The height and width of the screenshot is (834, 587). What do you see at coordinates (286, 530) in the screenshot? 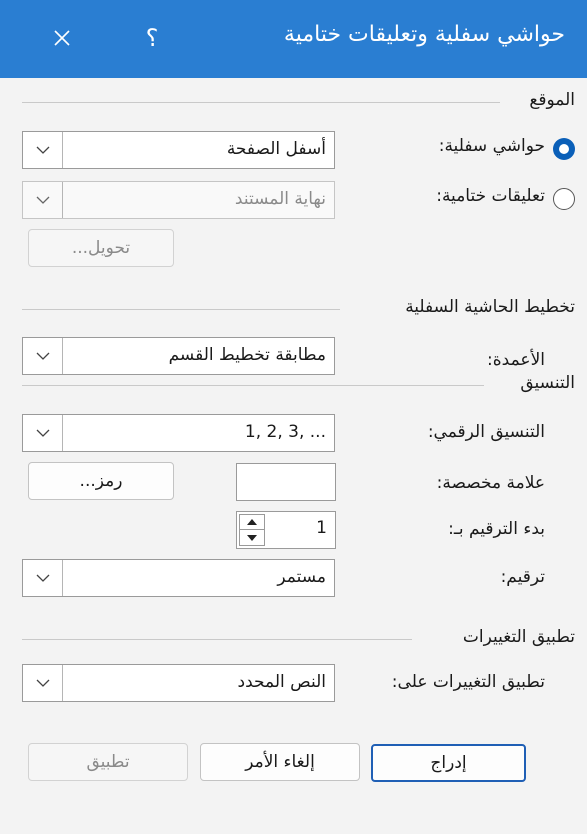
I see `start-at-spinner: 1` at bounding box center [286, 530].